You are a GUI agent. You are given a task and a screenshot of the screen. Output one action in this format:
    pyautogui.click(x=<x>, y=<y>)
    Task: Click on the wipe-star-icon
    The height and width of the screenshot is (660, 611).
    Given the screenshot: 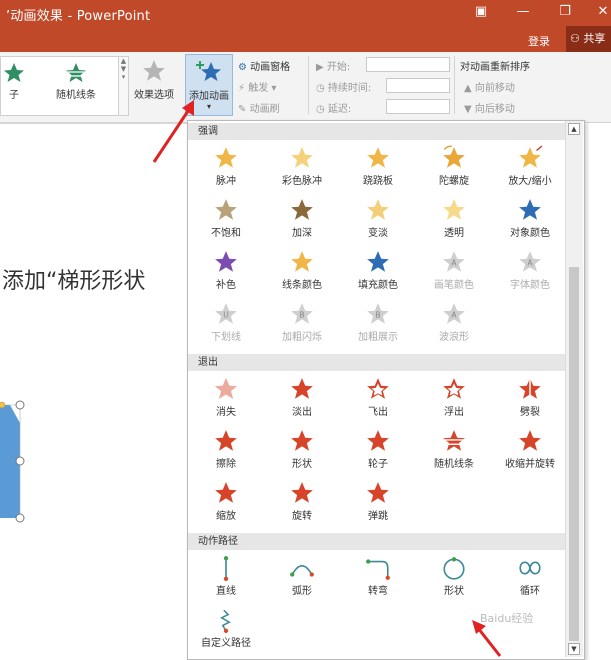 What is the action you would take?
    pyautogui.click(x=226, y=441)
    